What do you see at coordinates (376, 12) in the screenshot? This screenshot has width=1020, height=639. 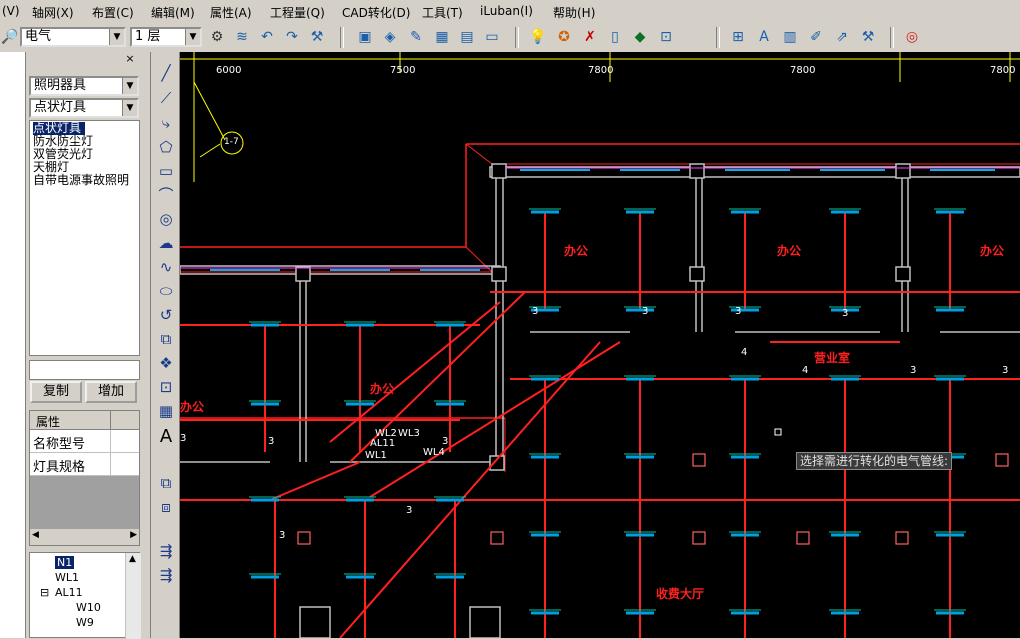 I see `menu-cad-convert: CAD转化(D)` at bounding box center [376, 12].